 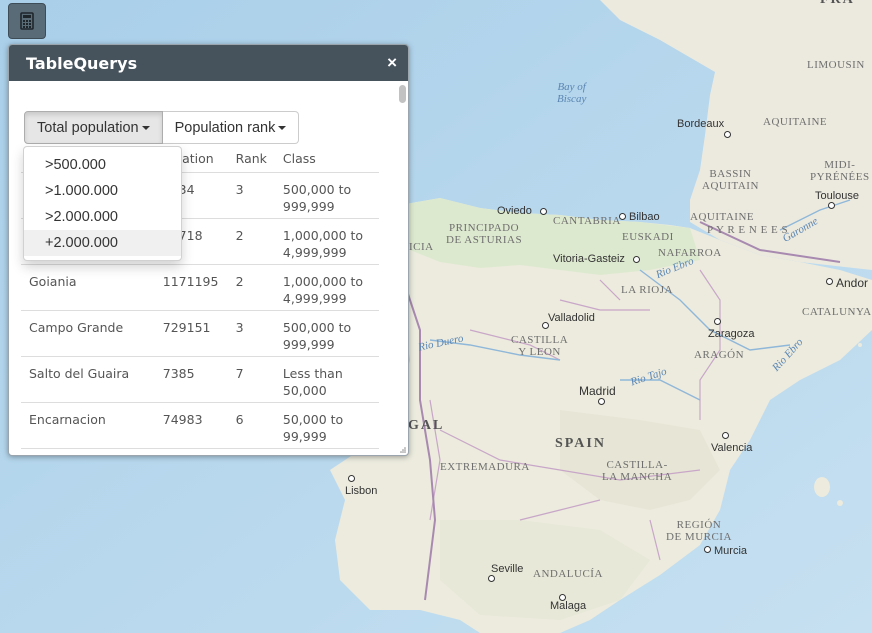 What do you see at coordinates (637, 471) in the screenshot?
I see `map-label-castilla-la-mancha: CASTILLA- LA MANCHA` at bounding box center [637, 471].